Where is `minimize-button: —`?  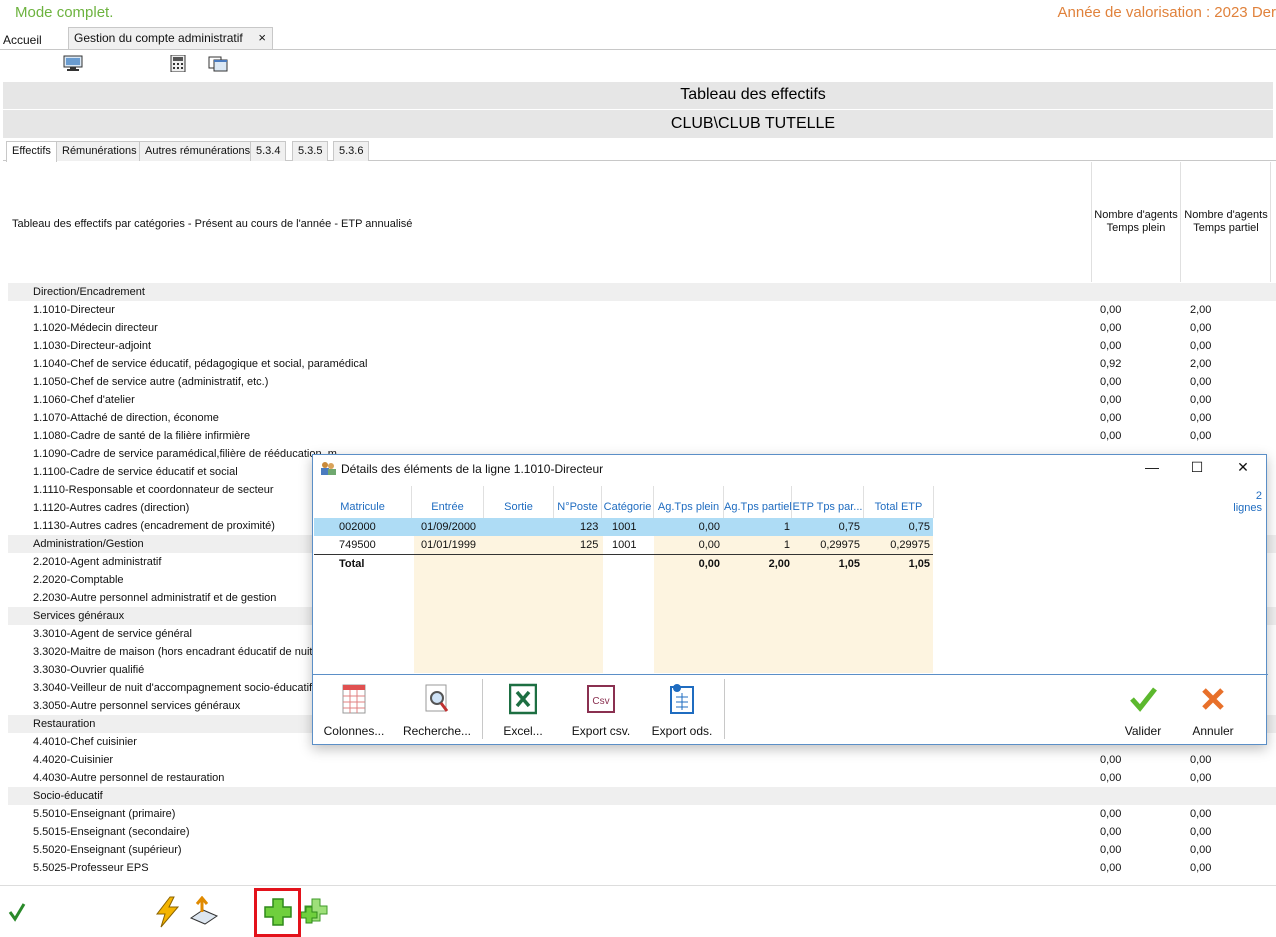
minimize-button: — is located at coordinates (1152, 468).